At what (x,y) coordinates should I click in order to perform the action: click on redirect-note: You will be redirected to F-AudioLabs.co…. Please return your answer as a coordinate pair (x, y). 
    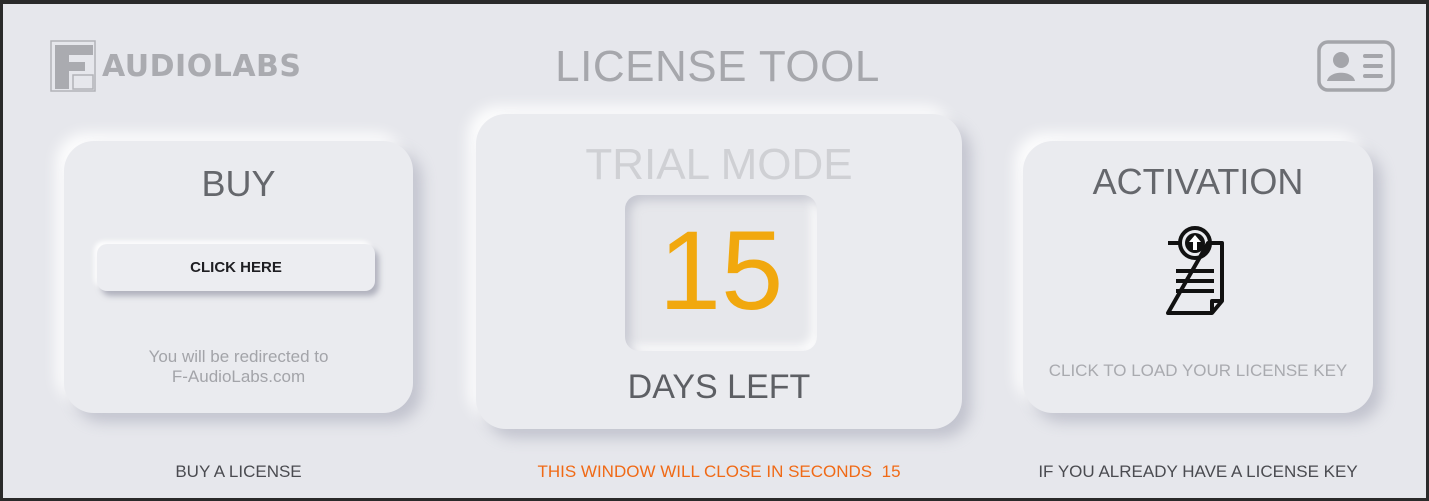
    Looking at the image, I should click on (238, 367).